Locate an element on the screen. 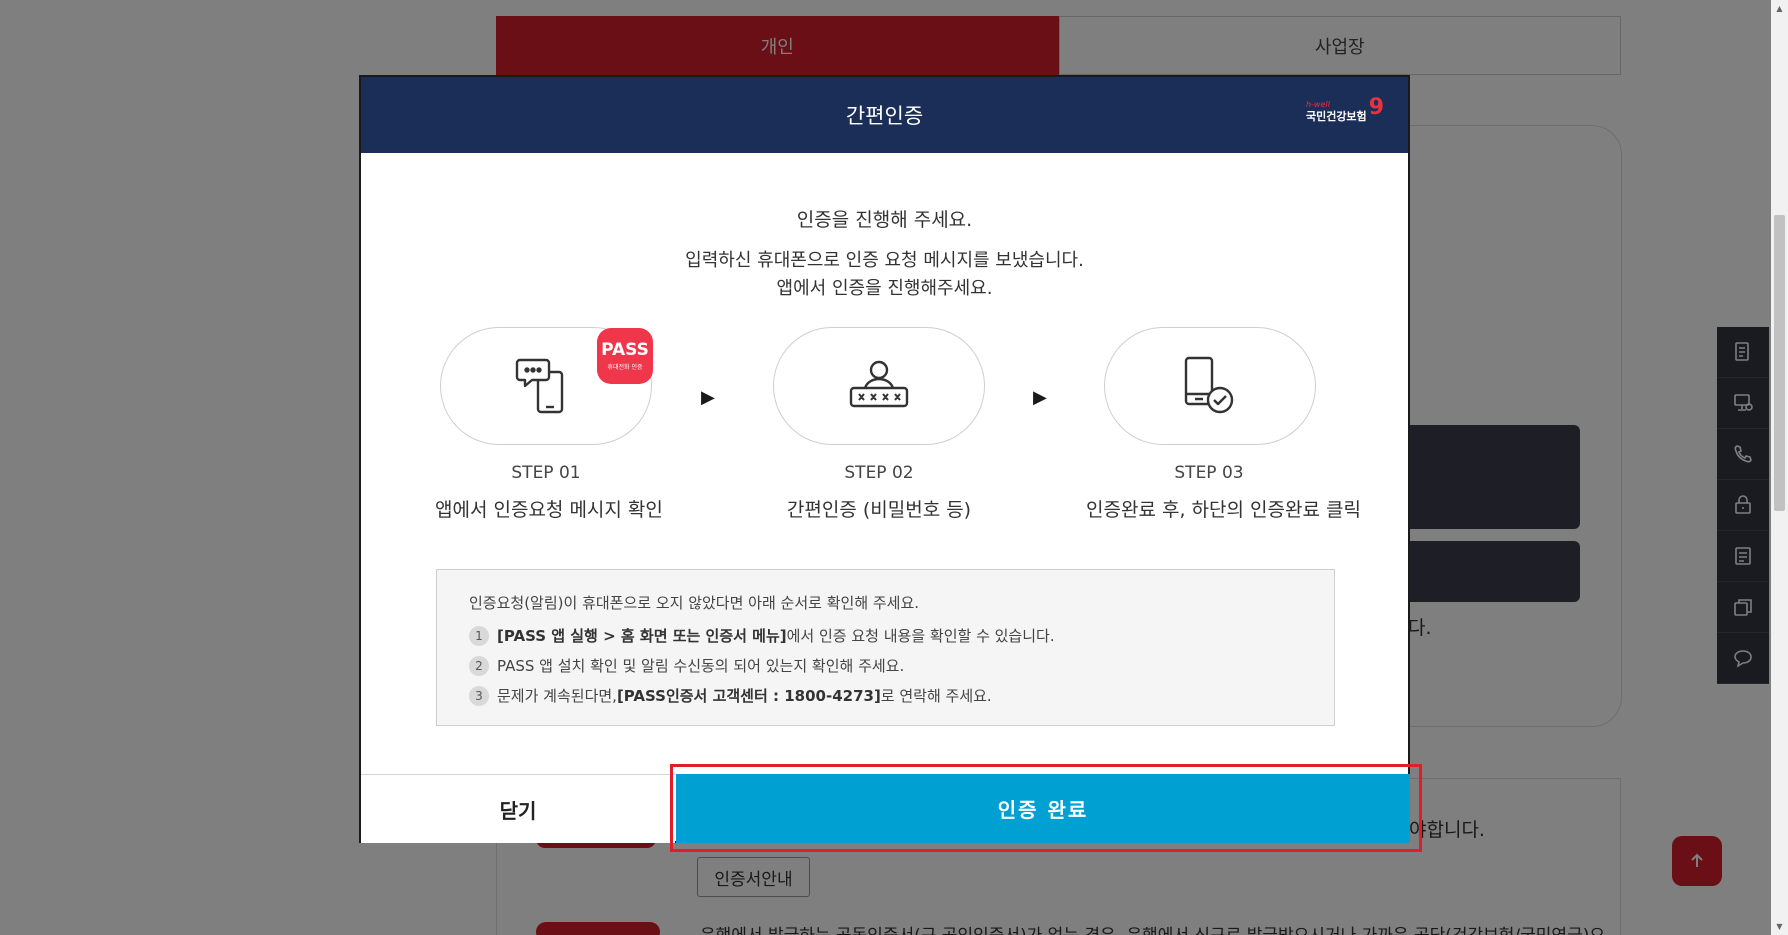  pass-badge-label: PASS is located at coordinates (625, 349).